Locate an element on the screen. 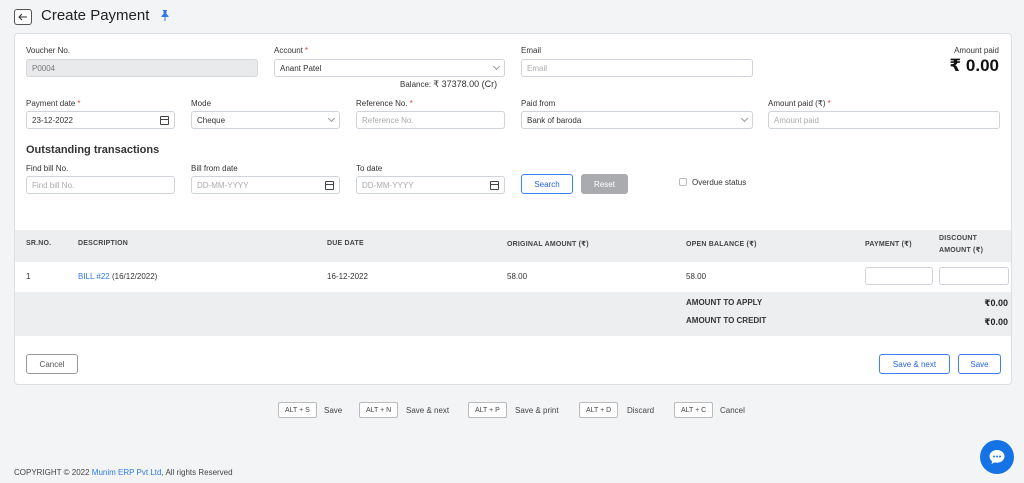 The height and width of the screenshot is (483, 1024). copyright-suffix: , All rights Reserved is located at coordinates (197, 472).